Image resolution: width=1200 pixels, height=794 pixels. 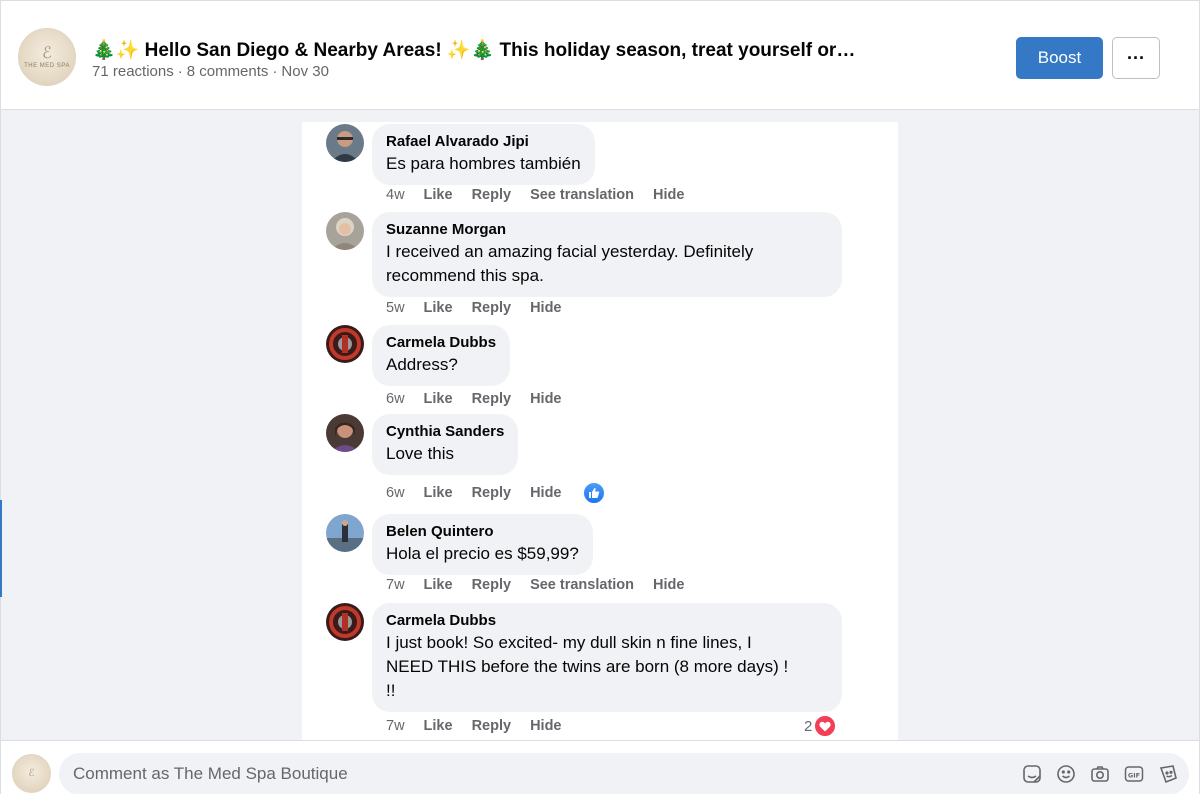 I want to click on reaction-count: 2, so click(x=808, y=726).